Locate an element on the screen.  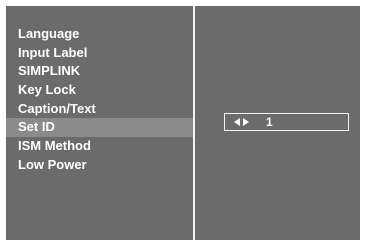
menu-item-simplink: SIMPLINK is located at coordinates (99, 71).